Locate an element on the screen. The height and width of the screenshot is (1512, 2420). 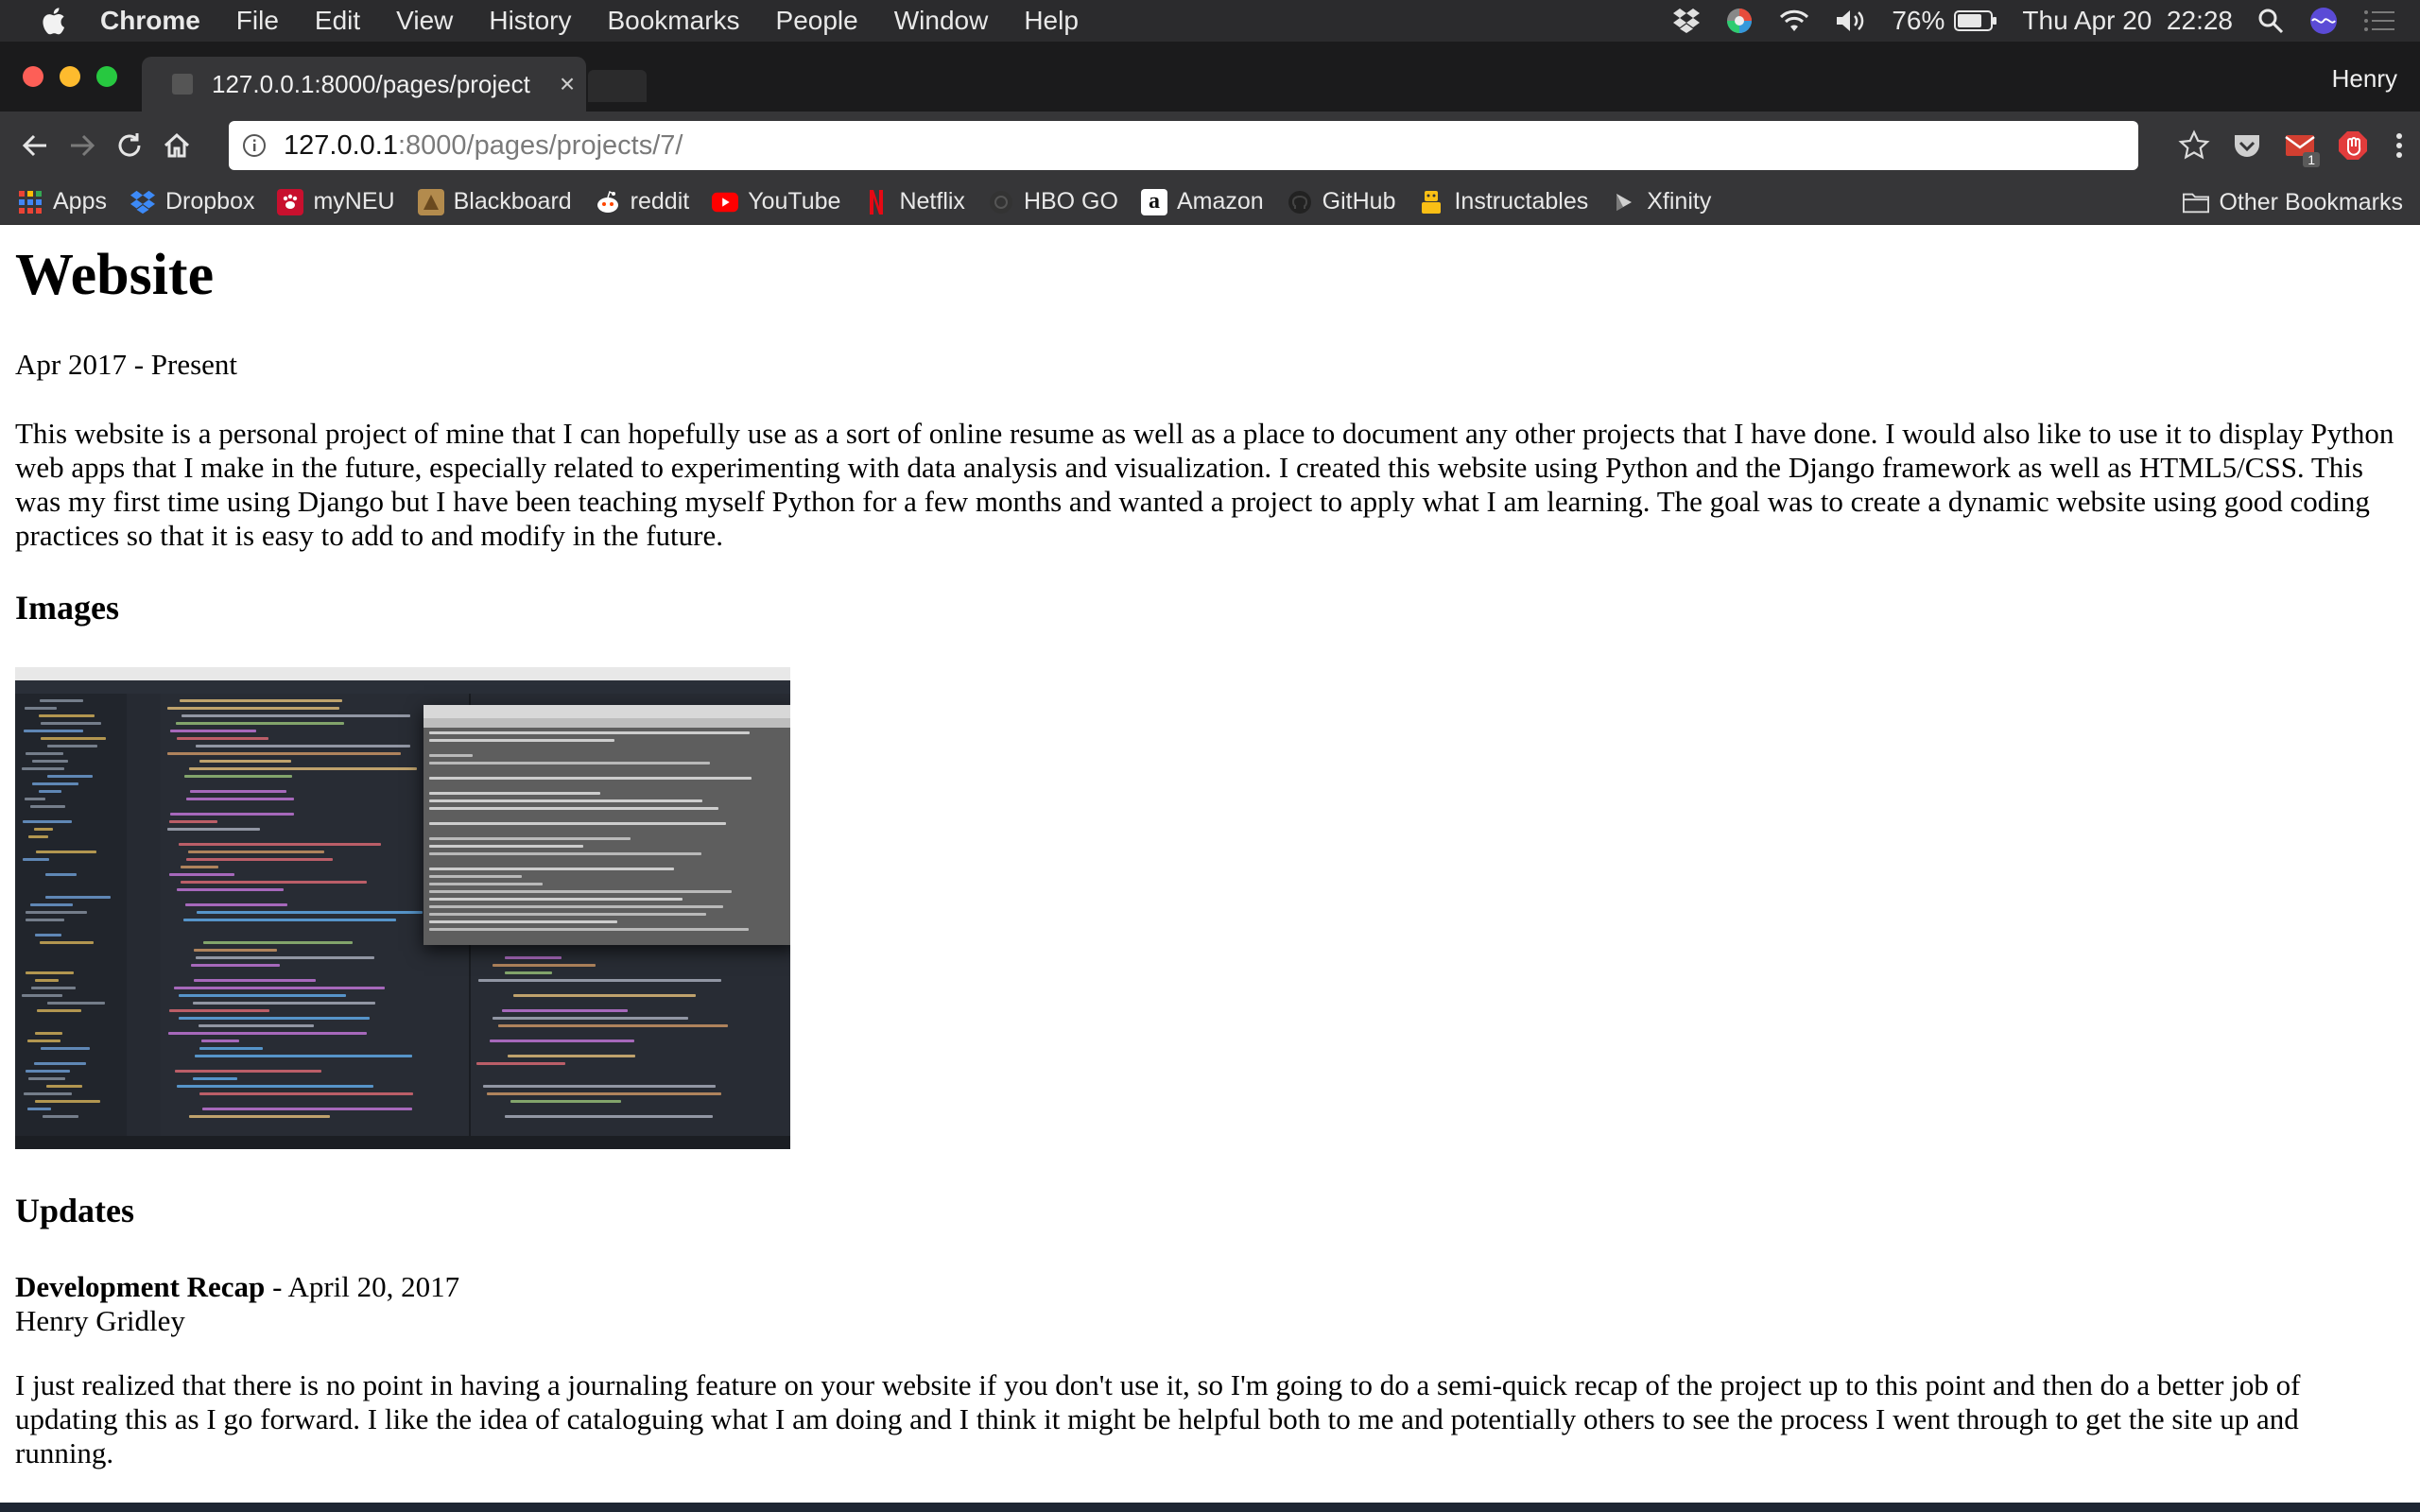
bookmark-hbo-go: HBO GO is located at coordinates (1053, 201).